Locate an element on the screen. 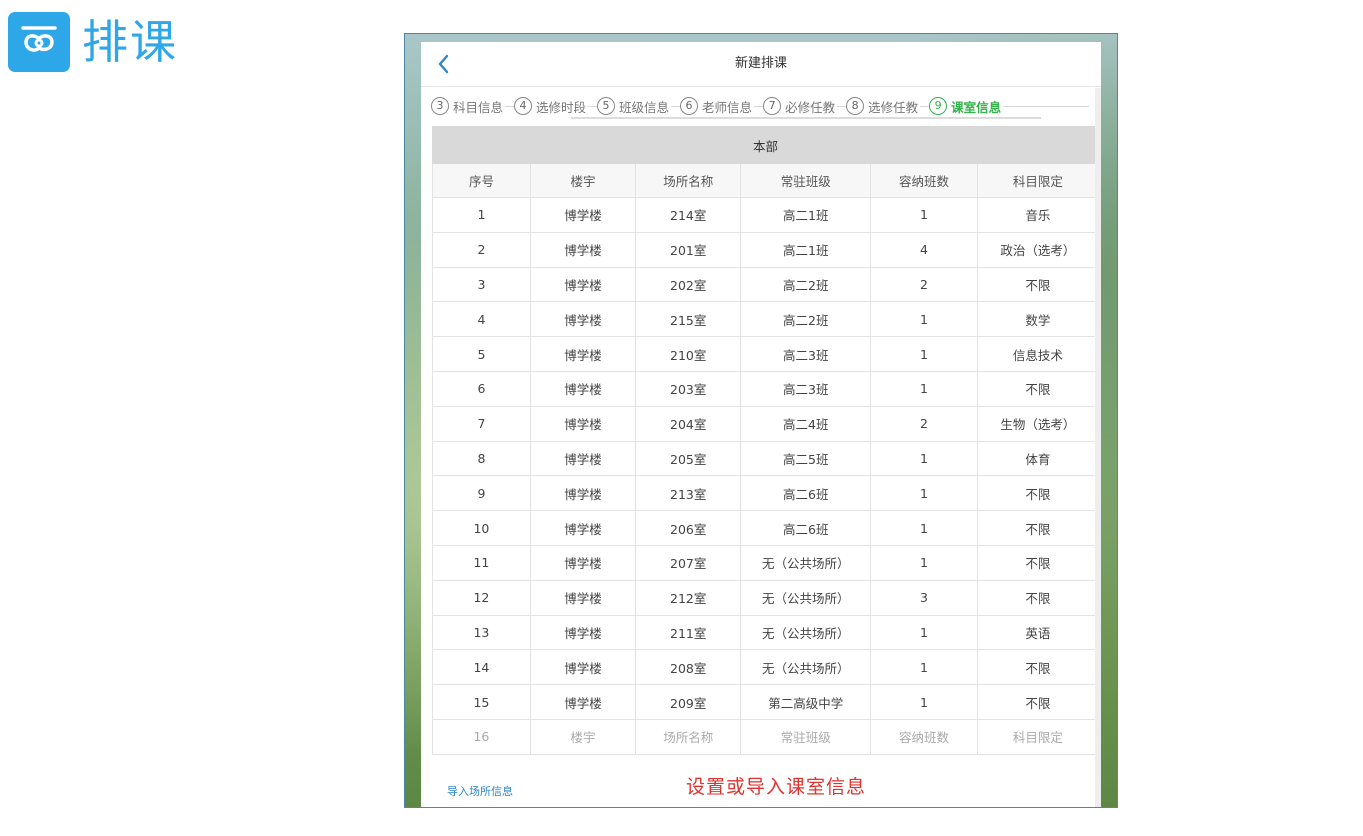 The image size is (1363, 836). table-cell: 生物（选考） is located at coordinates (1038, 423).